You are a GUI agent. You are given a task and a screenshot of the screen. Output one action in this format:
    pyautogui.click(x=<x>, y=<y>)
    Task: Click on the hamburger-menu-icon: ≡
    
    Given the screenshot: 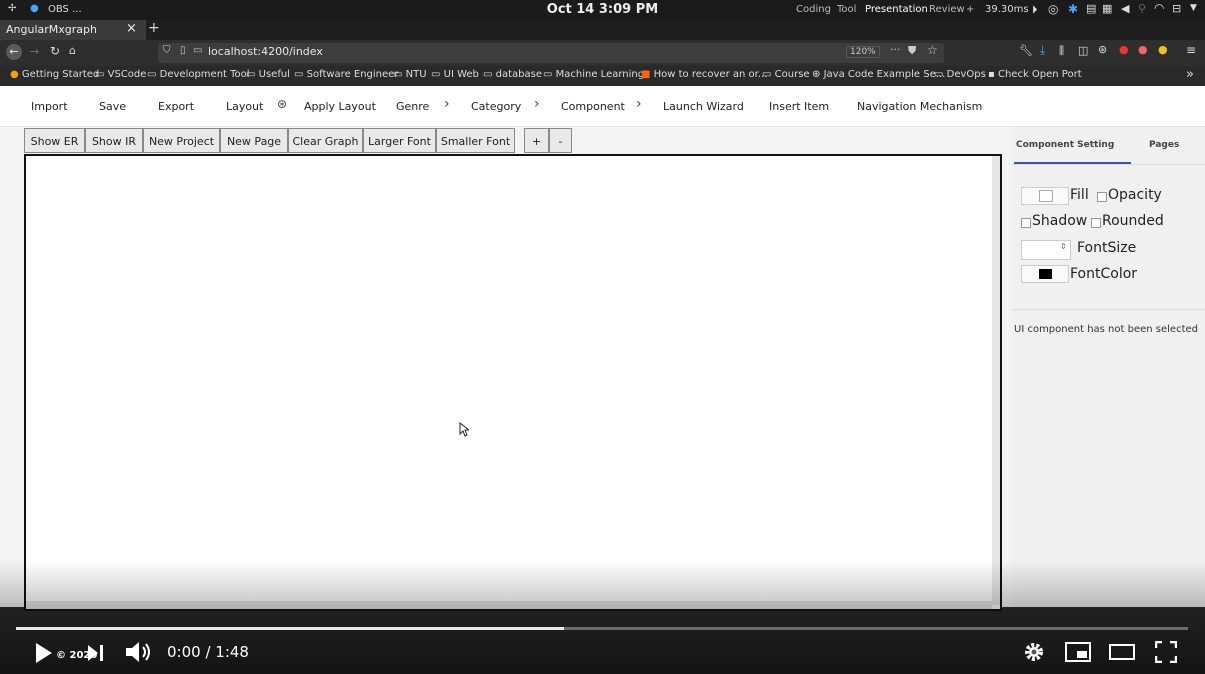 What is the action you would take?
    pyautogui.click(x=1191, y=50)
    